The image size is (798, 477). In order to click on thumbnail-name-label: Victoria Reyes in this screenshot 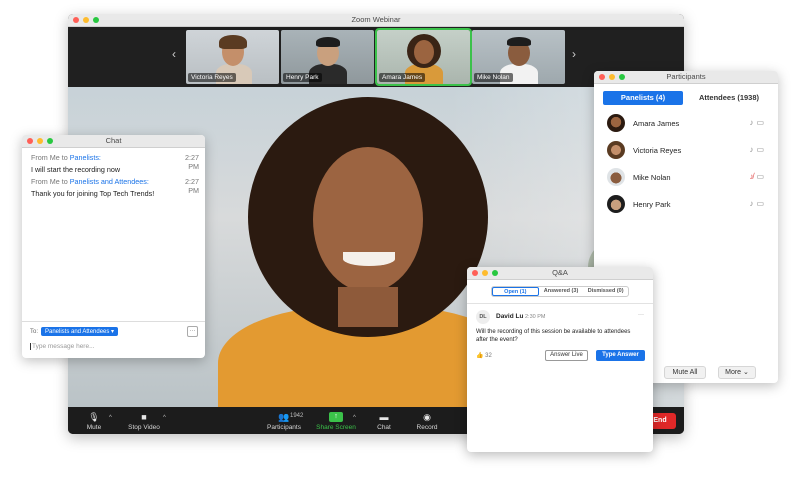, I will do `click(212, 77)`.